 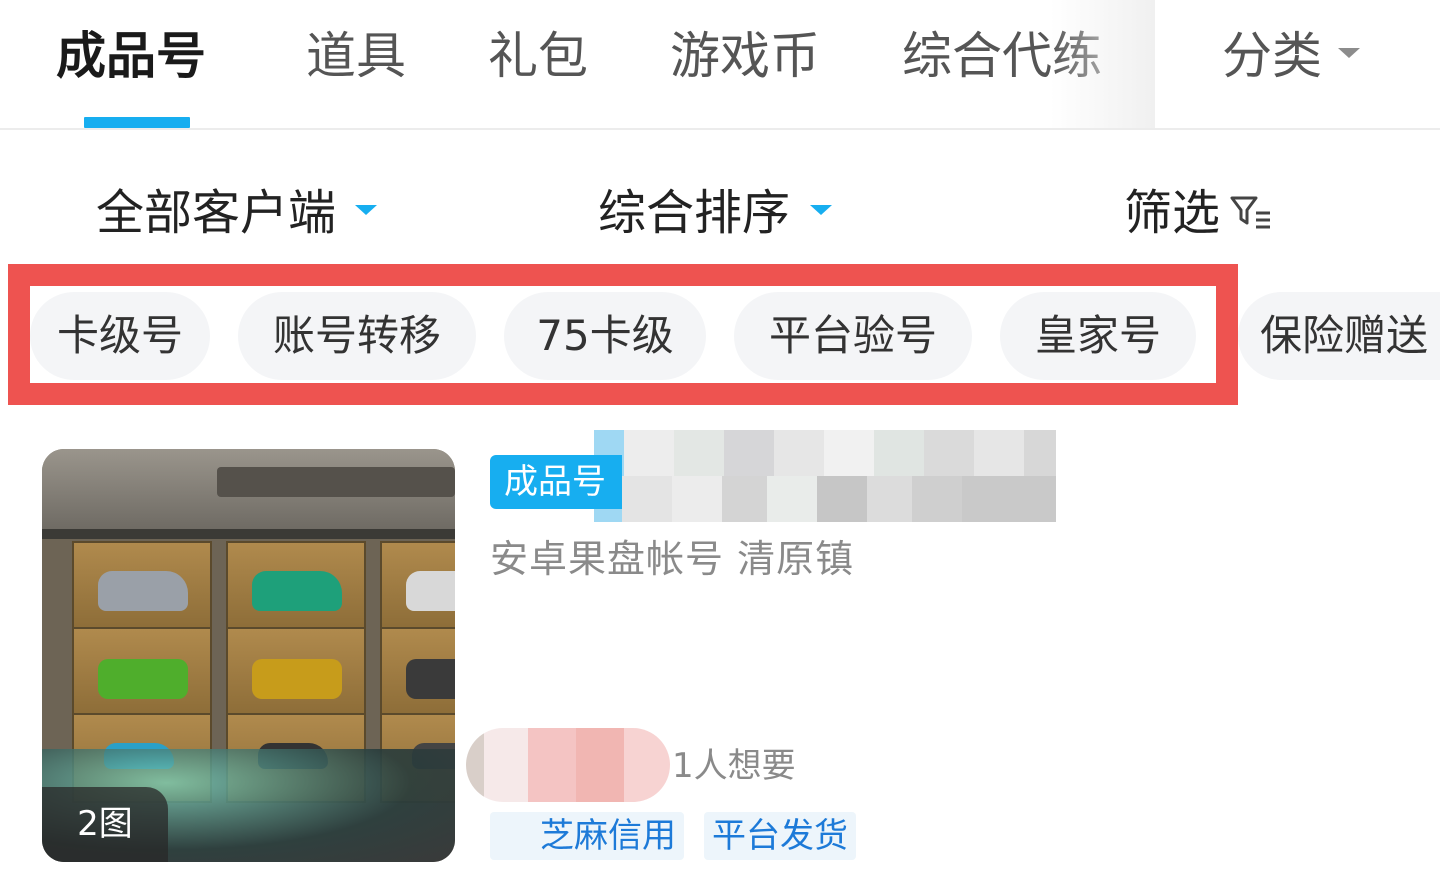 What do you see at coordinates (216, 213) in the screenshot?
I see `client-filter-dropdown: 全部客户端` at bounding box center [216, 213].